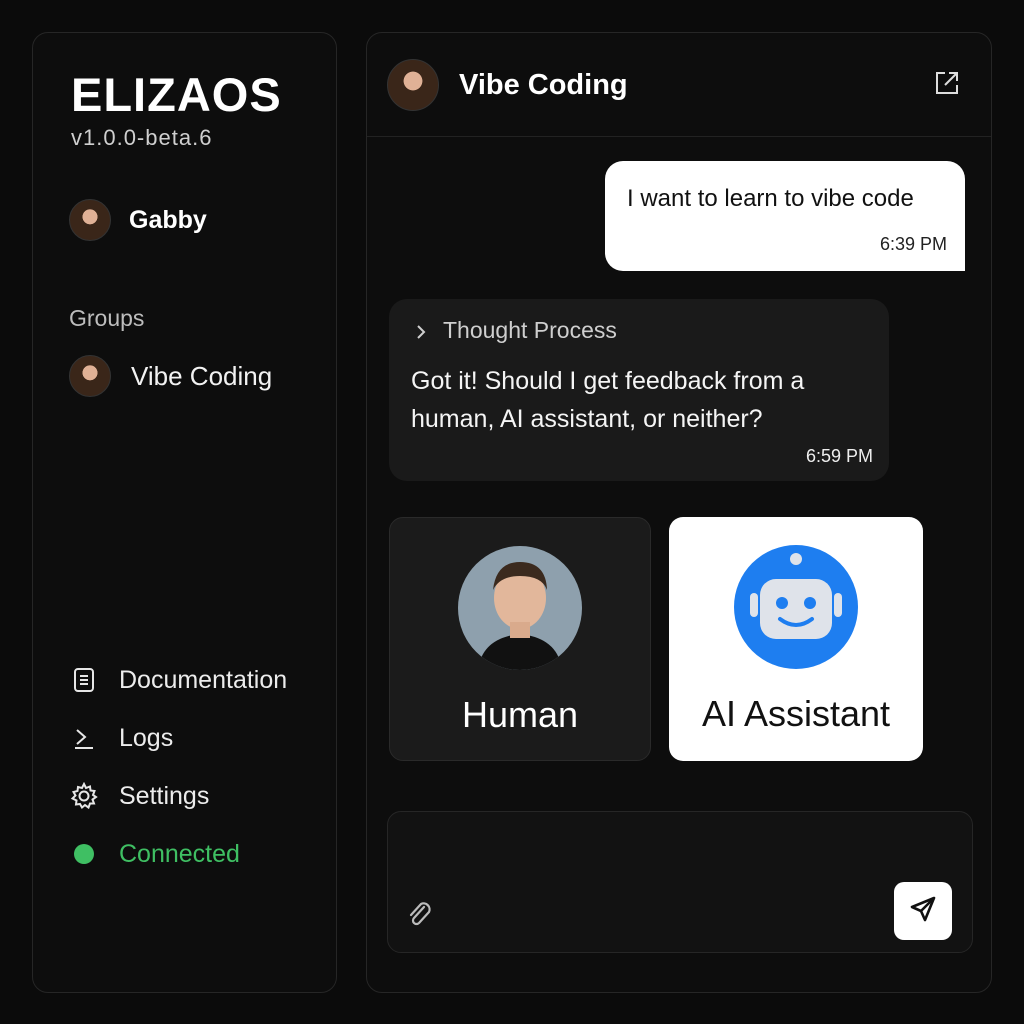 The height and width of the screenshot is (1024, 1024). I want to click on nav-settings-label: Settings, so click(164, 795).